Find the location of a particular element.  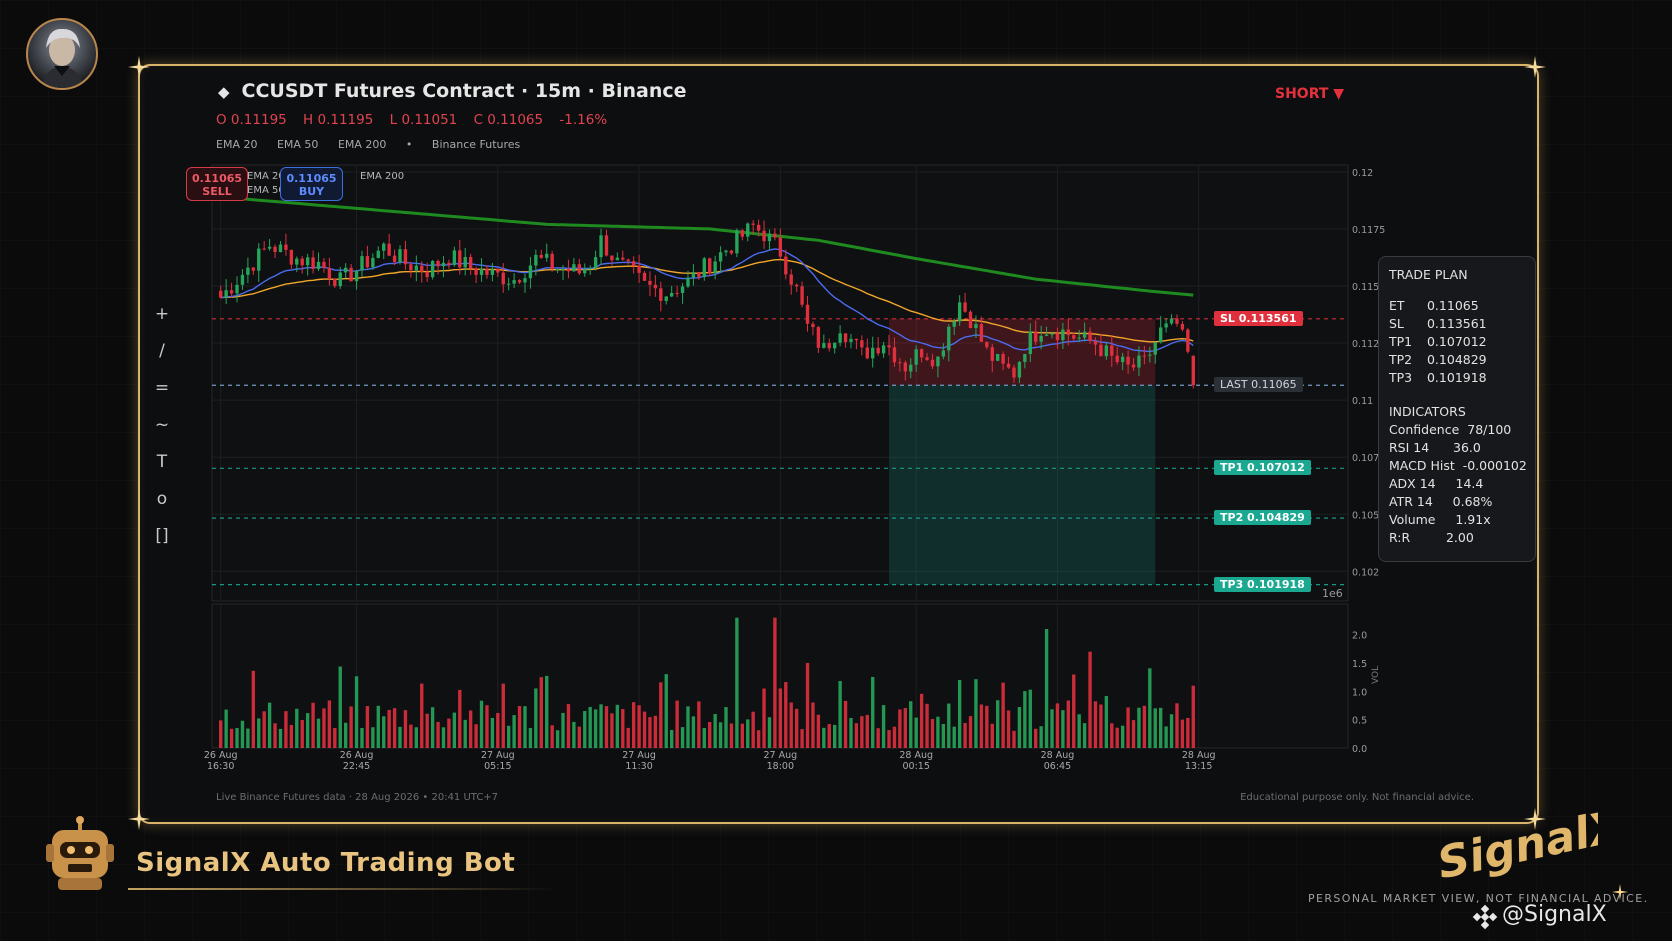

last-price-tag: LAST 0.11065 is located at coordinates (1258, 385).